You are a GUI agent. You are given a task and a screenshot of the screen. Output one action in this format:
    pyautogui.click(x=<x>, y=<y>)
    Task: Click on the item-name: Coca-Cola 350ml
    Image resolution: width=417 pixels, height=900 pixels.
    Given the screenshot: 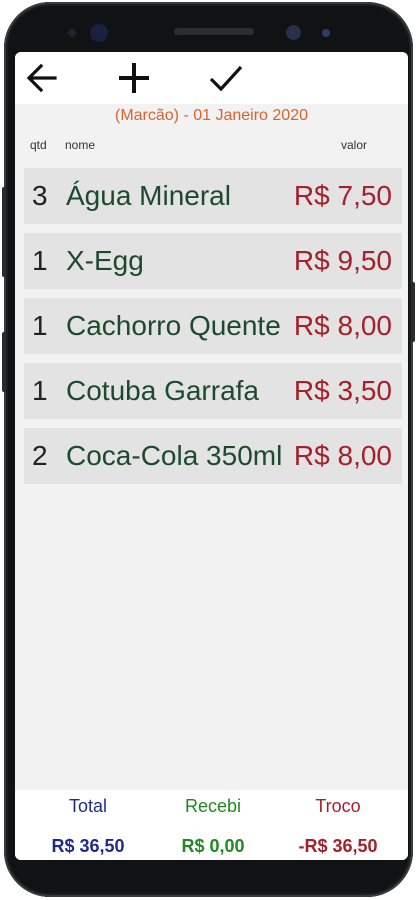 What is the action you would take?
    pyautogui.click(x=174, y=455)
    